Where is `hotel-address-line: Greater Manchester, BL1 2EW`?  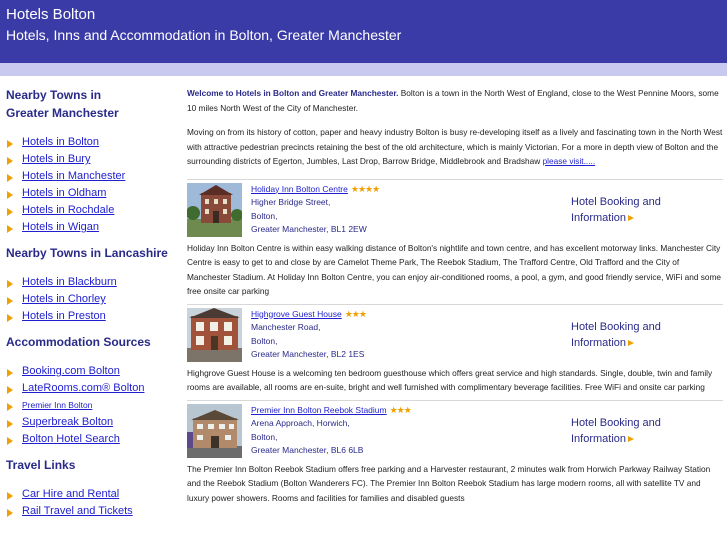
hotel-address-line: Greater Manchester, BL1 2EW is located at coordinates (309, 229).